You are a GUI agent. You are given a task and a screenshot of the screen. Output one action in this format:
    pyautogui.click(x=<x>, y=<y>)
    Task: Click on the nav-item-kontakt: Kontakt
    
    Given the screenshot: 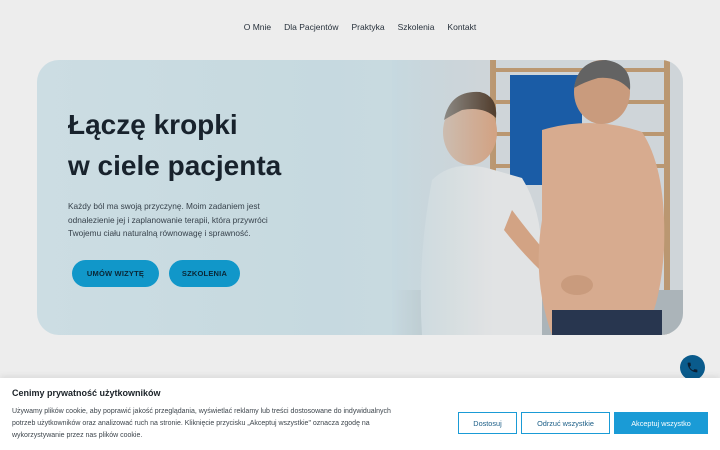 What is the action you would take?
    pyautogui.click(x=461, y=27)
    